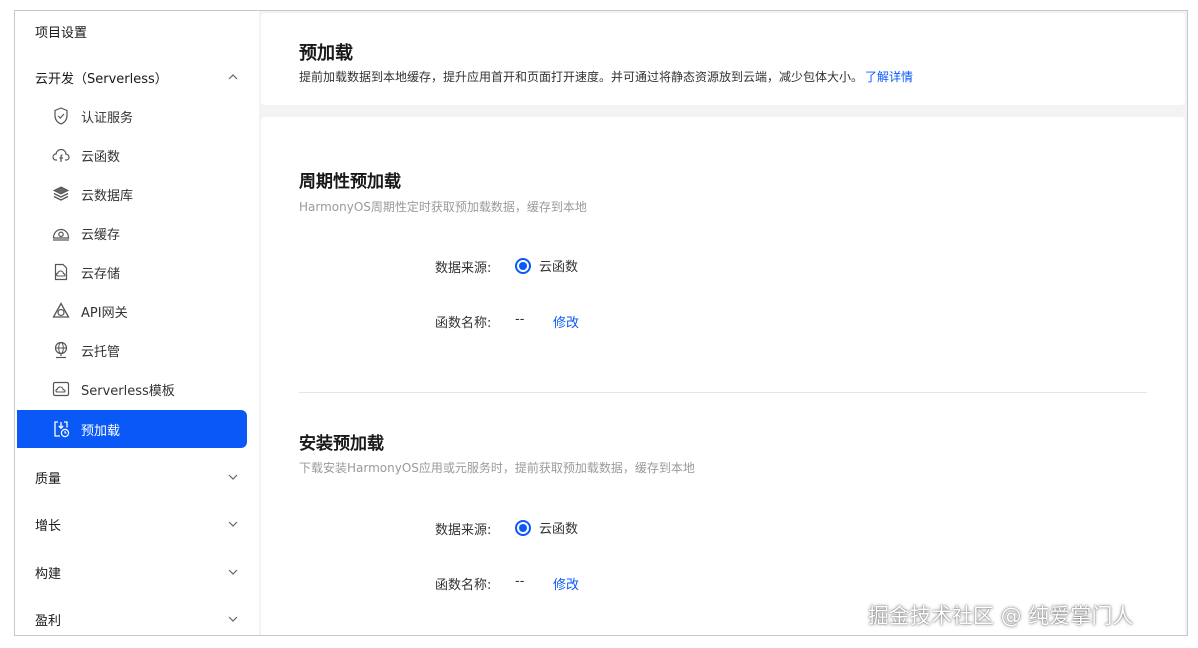 The width and height of the screenshot is (1198, 648). I want to click on sidebar-item-cloud-storage: 云存储, so click(132, 272).